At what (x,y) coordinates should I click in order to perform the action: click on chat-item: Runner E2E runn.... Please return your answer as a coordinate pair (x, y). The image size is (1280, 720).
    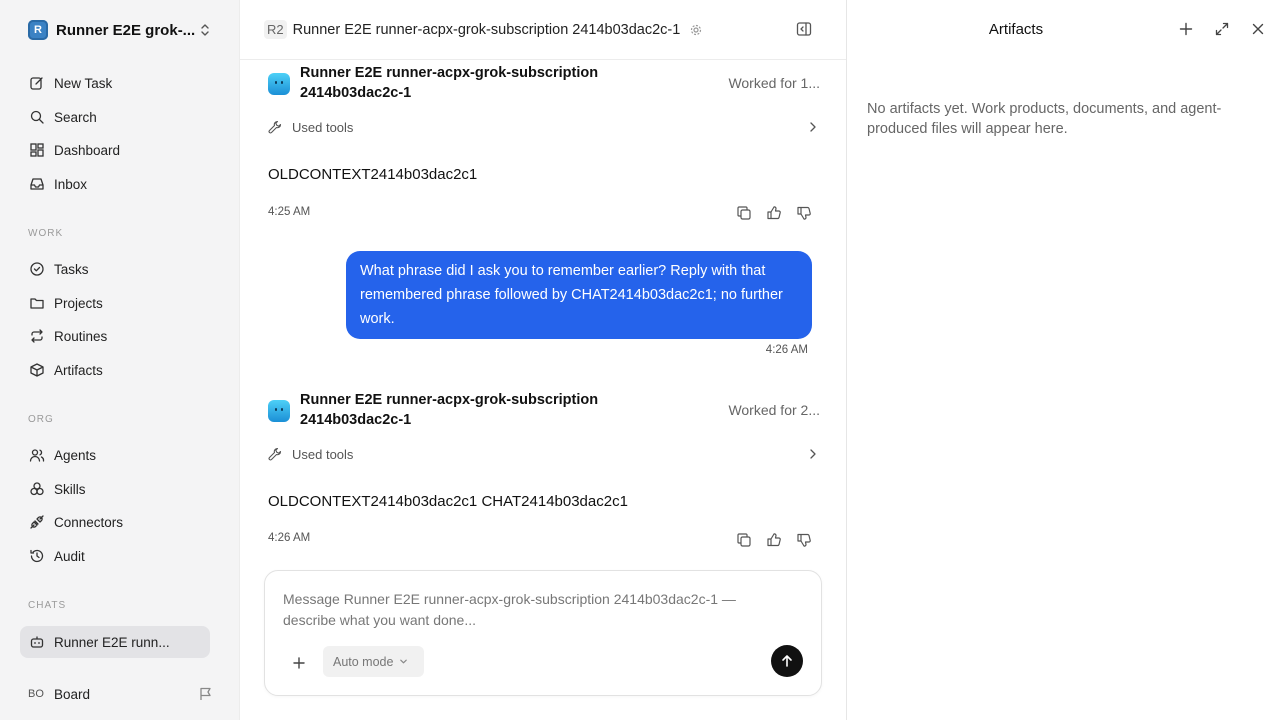
    Looking at the image, I should click on (115, 642).